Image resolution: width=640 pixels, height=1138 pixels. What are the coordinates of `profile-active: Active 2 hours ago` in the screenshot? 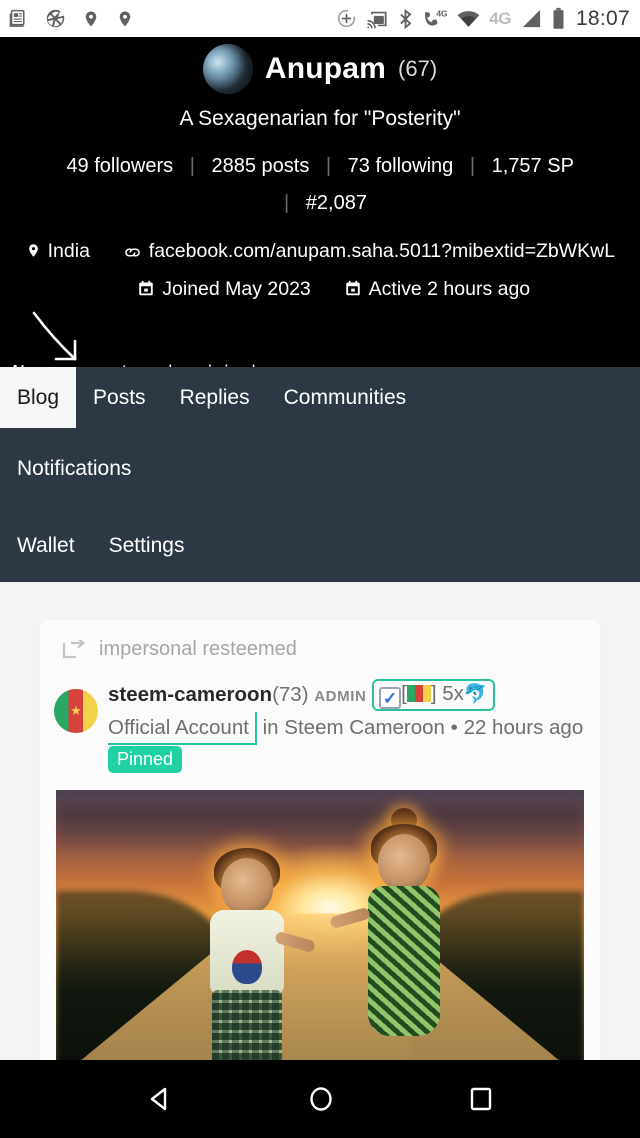 It's located at (437, 289).